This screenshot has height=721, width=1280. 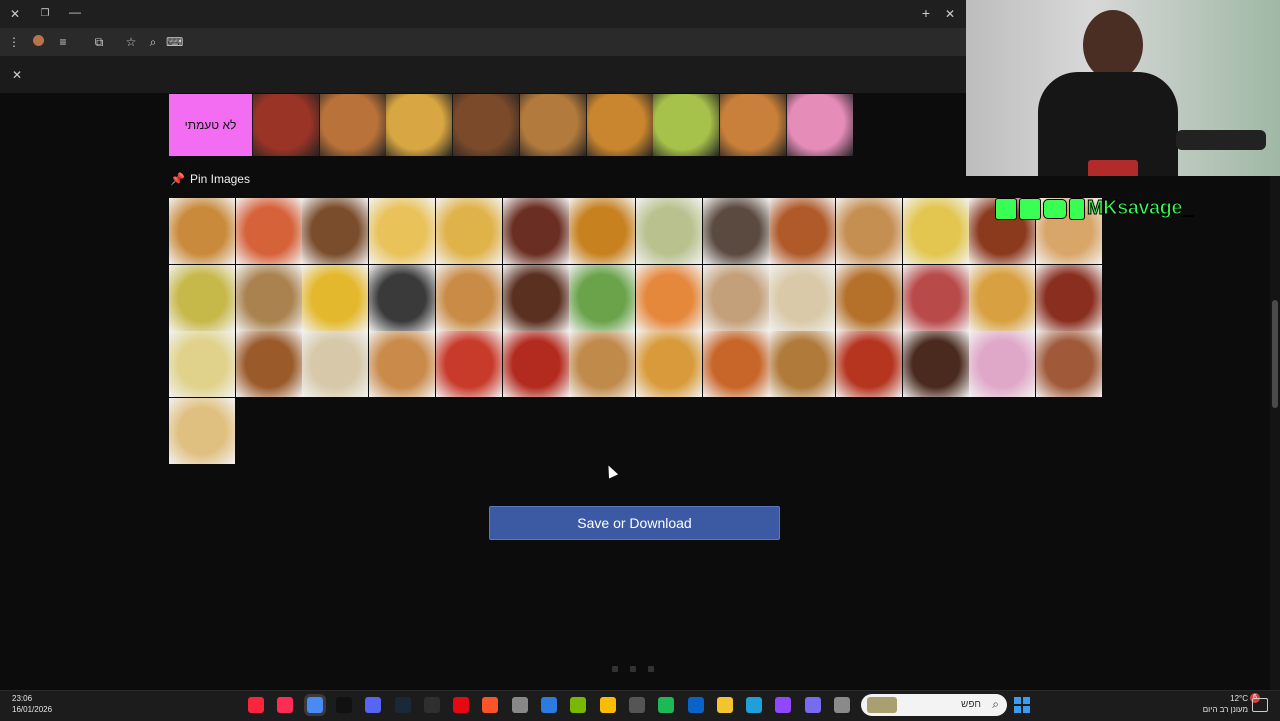 I want to click on food-image-hummus, so click(x=335, y=364).